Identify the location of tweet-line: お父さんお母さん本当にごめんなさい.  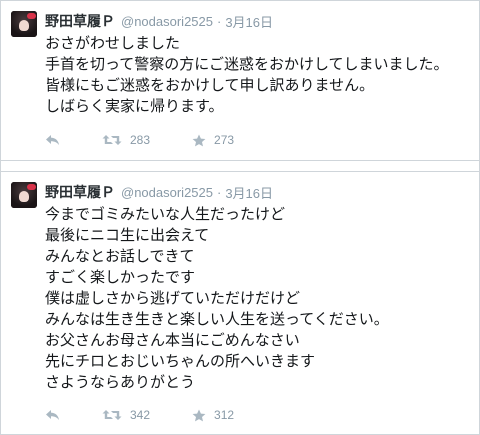
(172, 340).